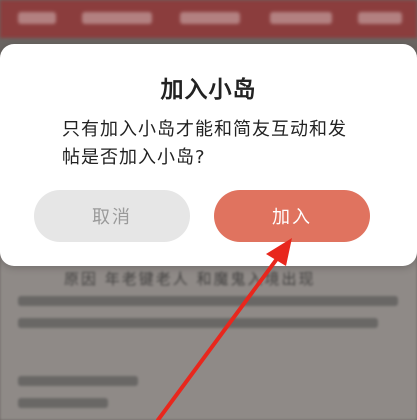  What do you see at coordinates (208, 90) in the screenshot?
I see `dialog-title: 加入小岛` at bounding box center [208, 90].